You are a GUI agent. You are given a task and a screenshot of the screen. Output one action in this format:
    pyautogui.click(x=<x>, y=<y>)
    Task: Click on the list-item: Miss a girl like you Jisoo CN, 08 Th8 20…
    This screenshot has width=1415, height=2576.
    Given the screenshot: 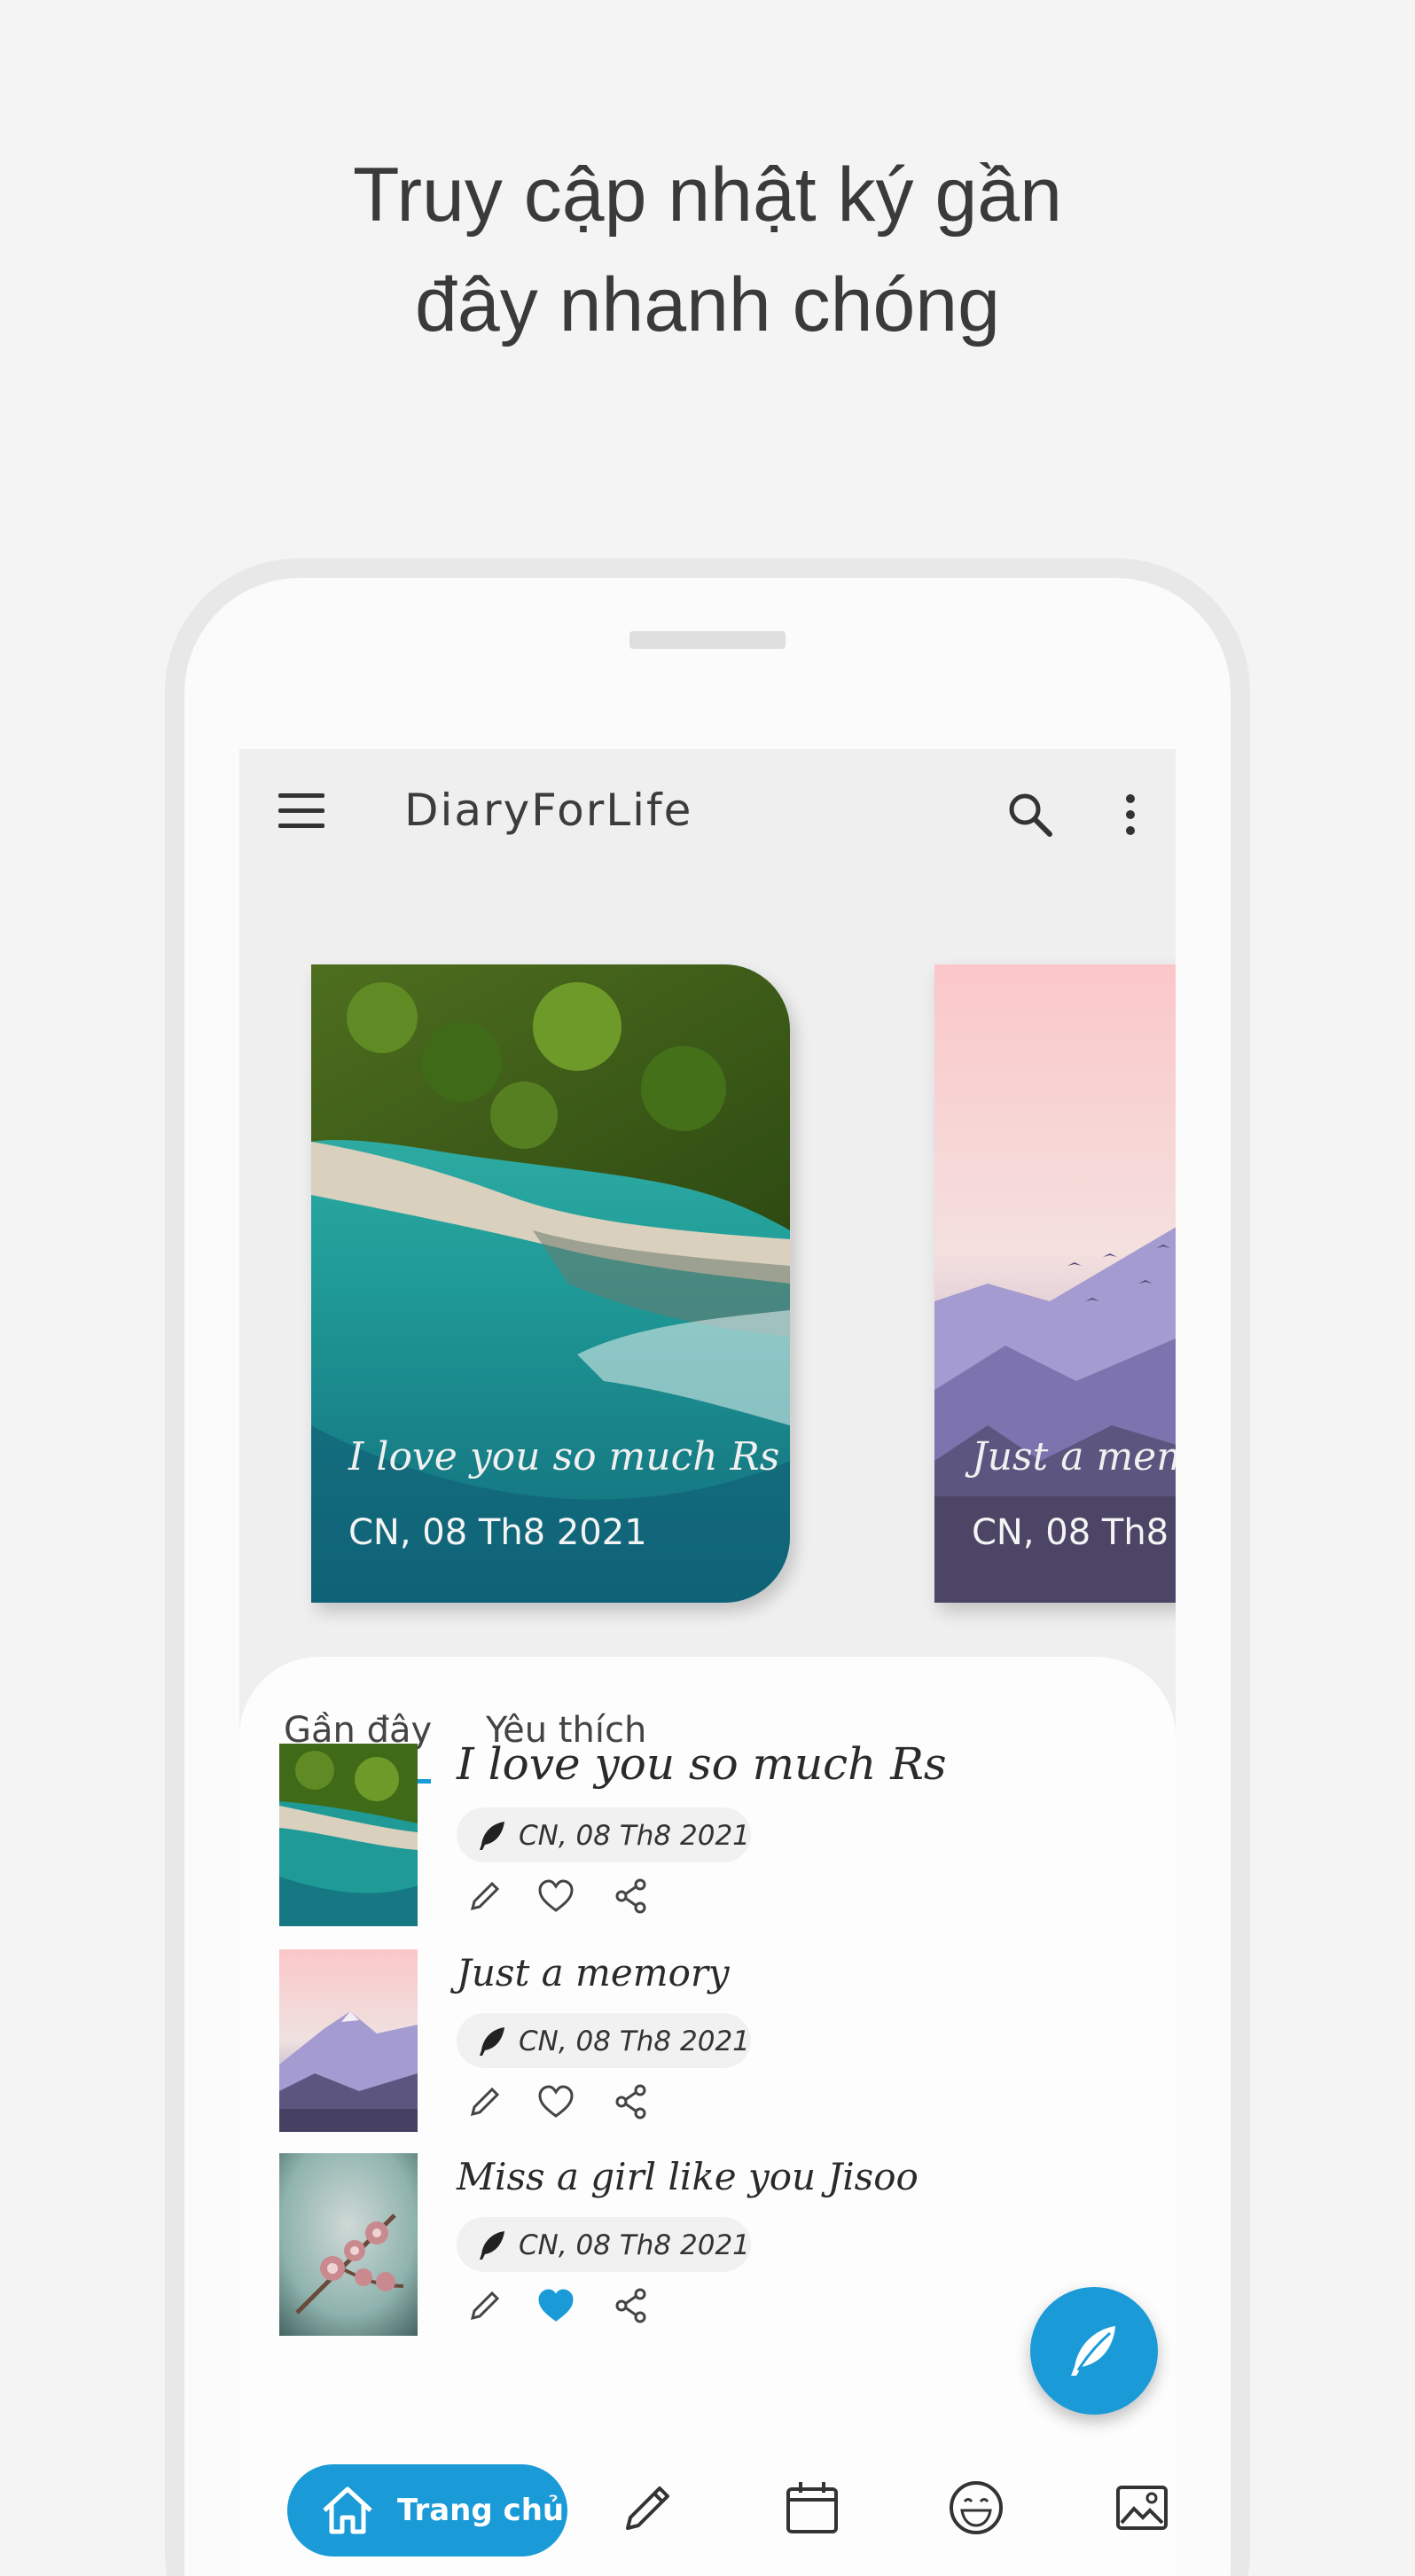 What is the action you would take?
    pyautogui.click(x=678, y=2246)
    